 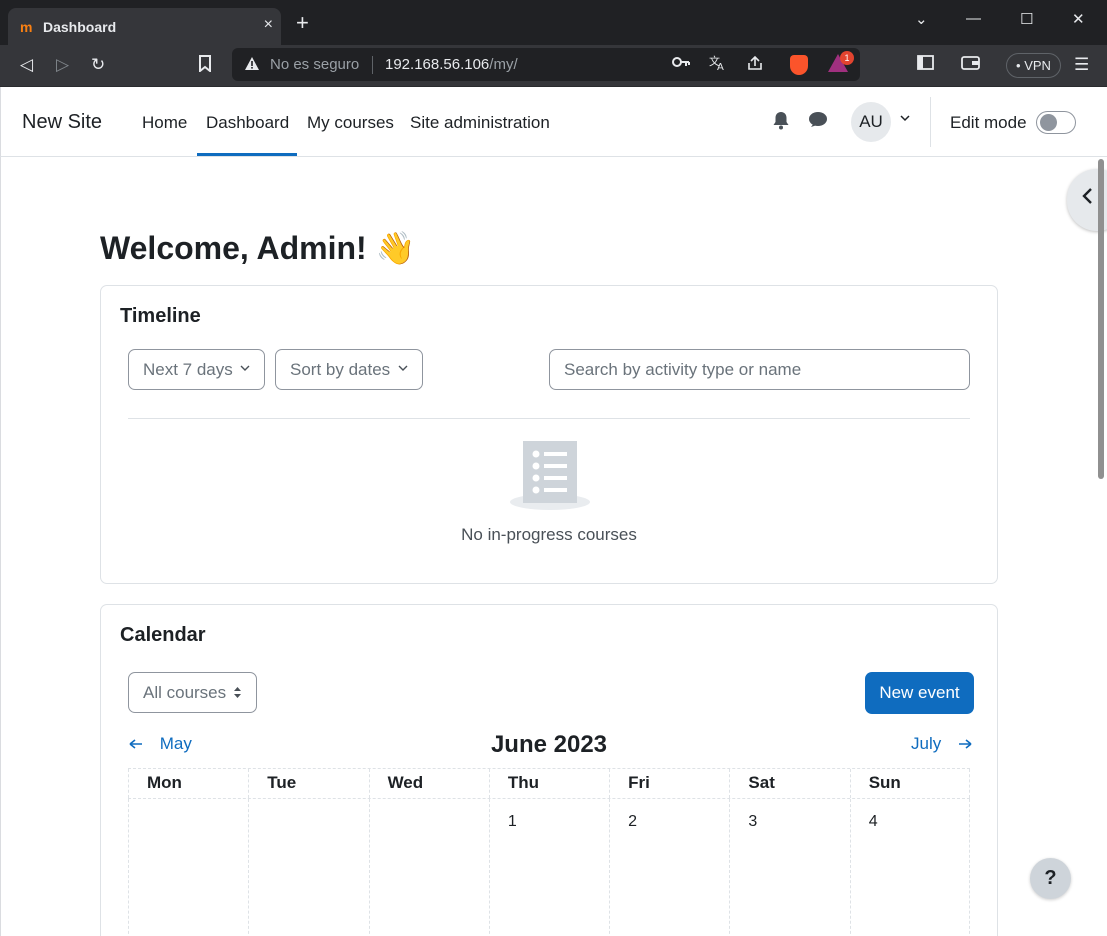 I want to click on sort-arrows-icon, so click(x=237, y=692).